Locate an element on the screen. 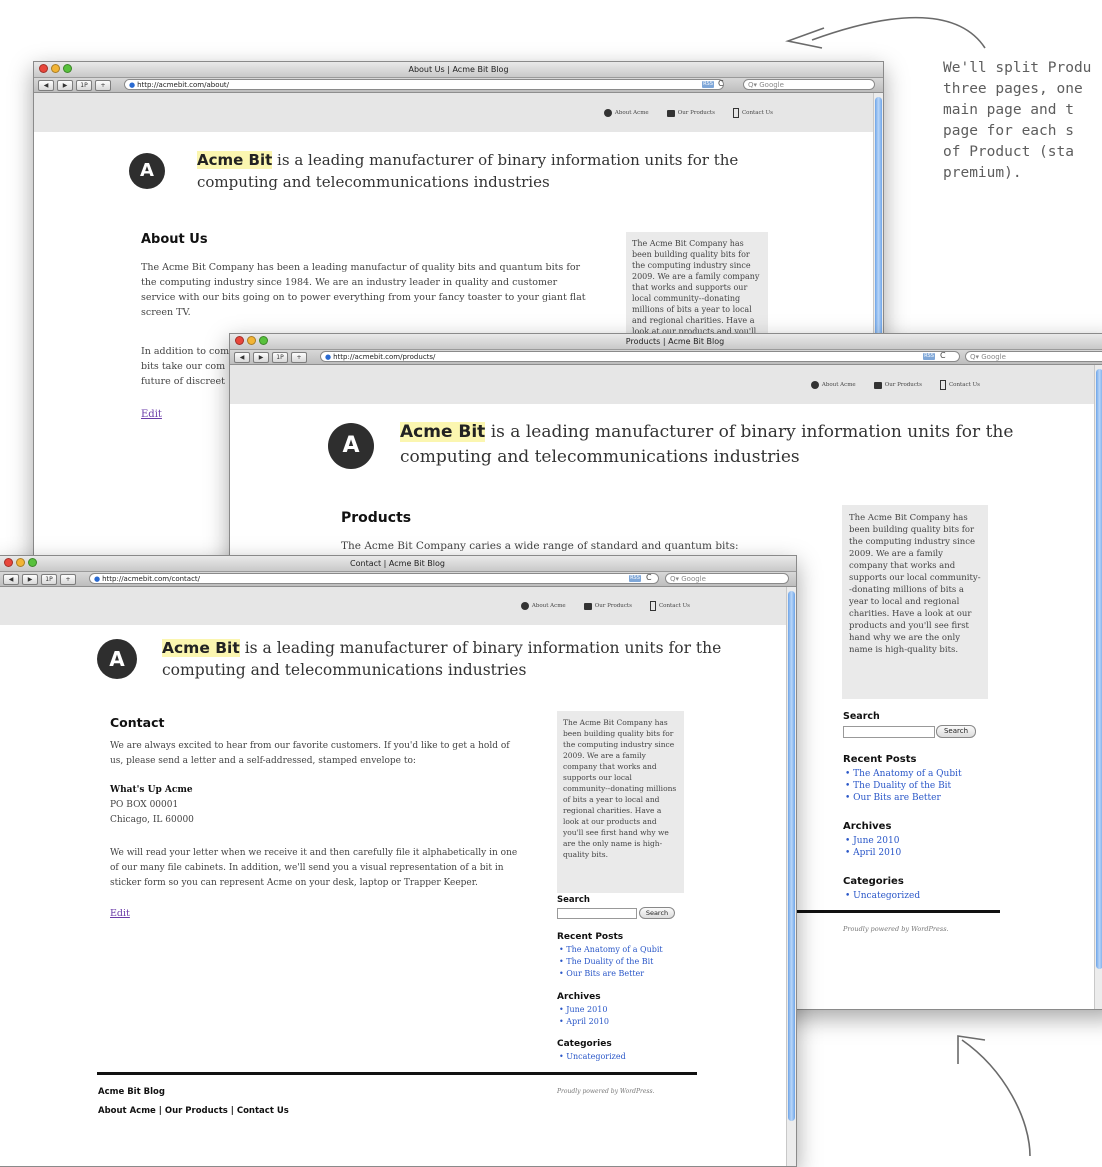 The image size is (1102, 1167). footer-title: Acme Bit Blog is located at coordinates (131, 1092).